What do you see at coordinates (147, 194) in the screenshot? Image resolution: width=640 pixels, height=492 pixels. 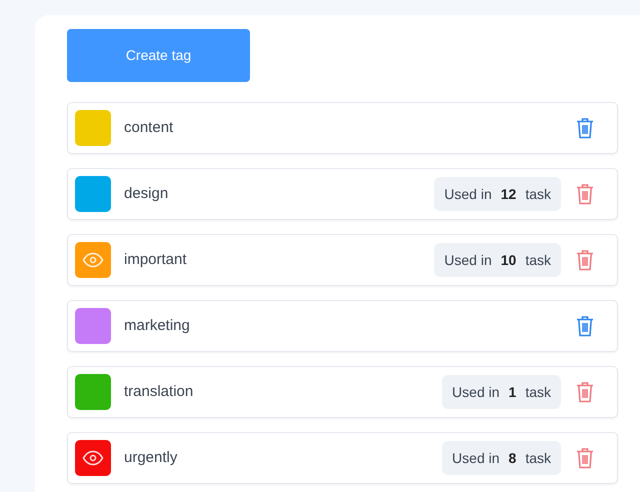 I see `tag-name: design` at bounding box center [147, 194].